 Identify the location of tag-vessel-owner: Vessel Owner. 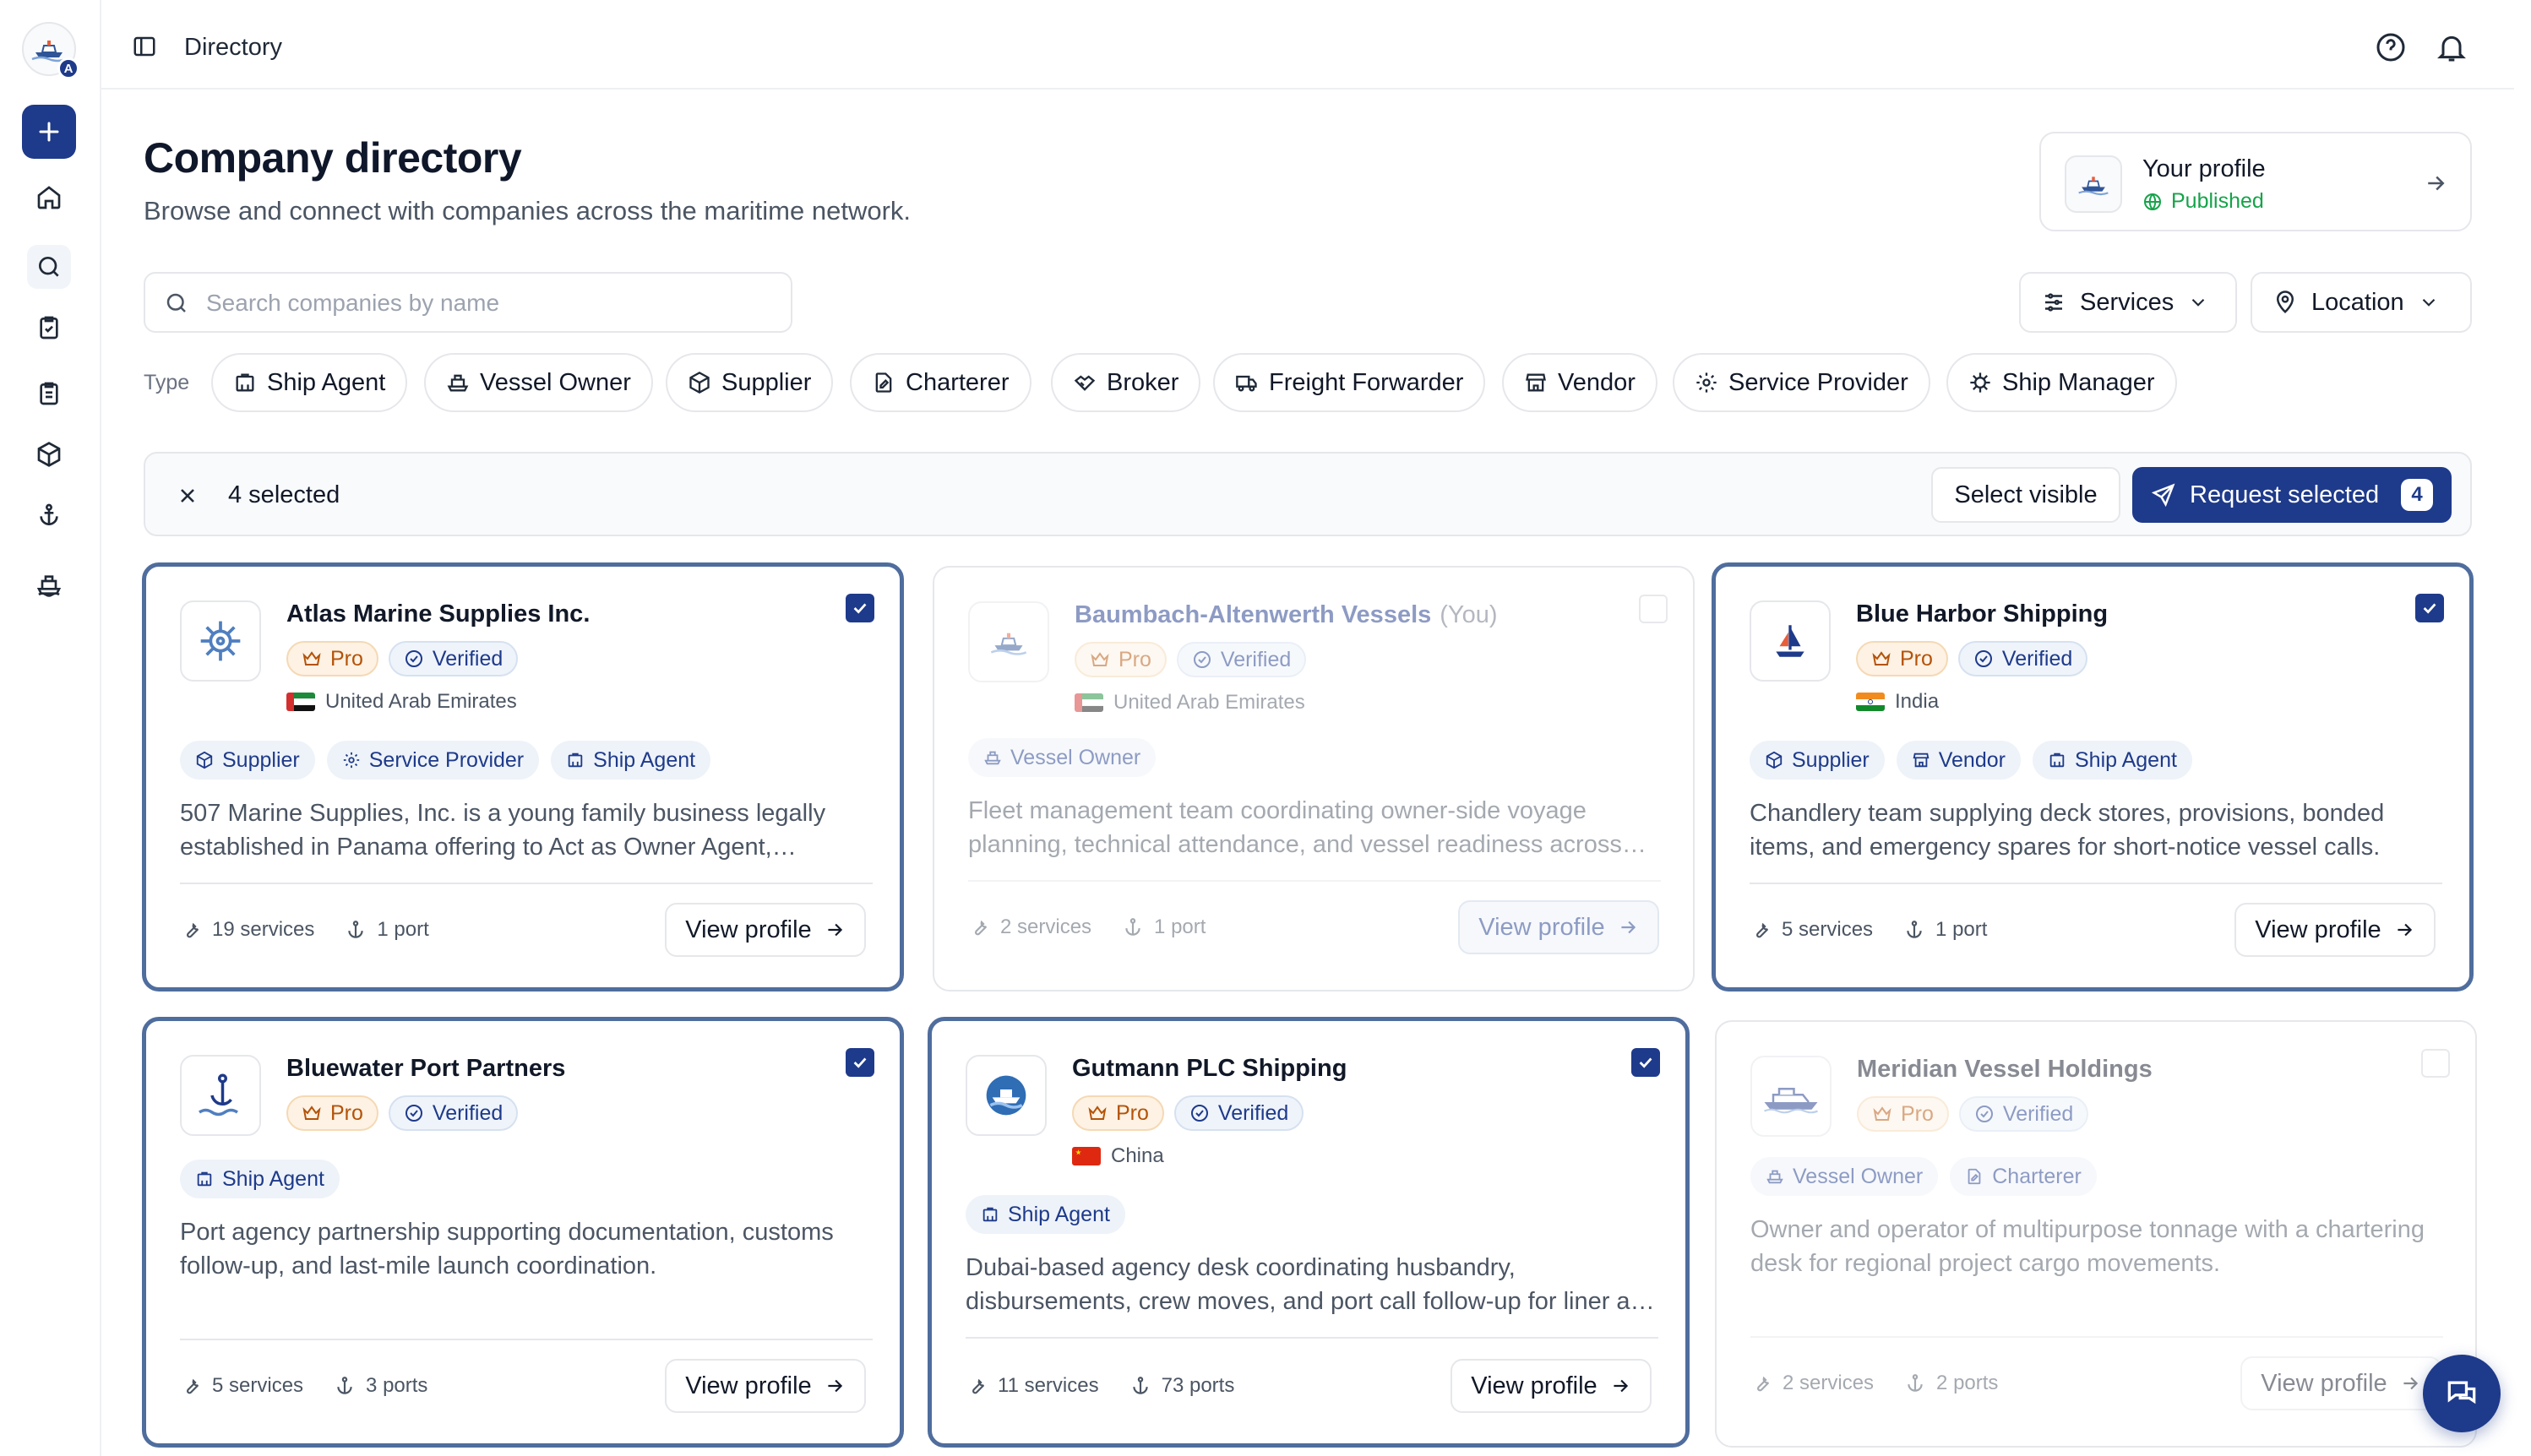
(1063, 757).